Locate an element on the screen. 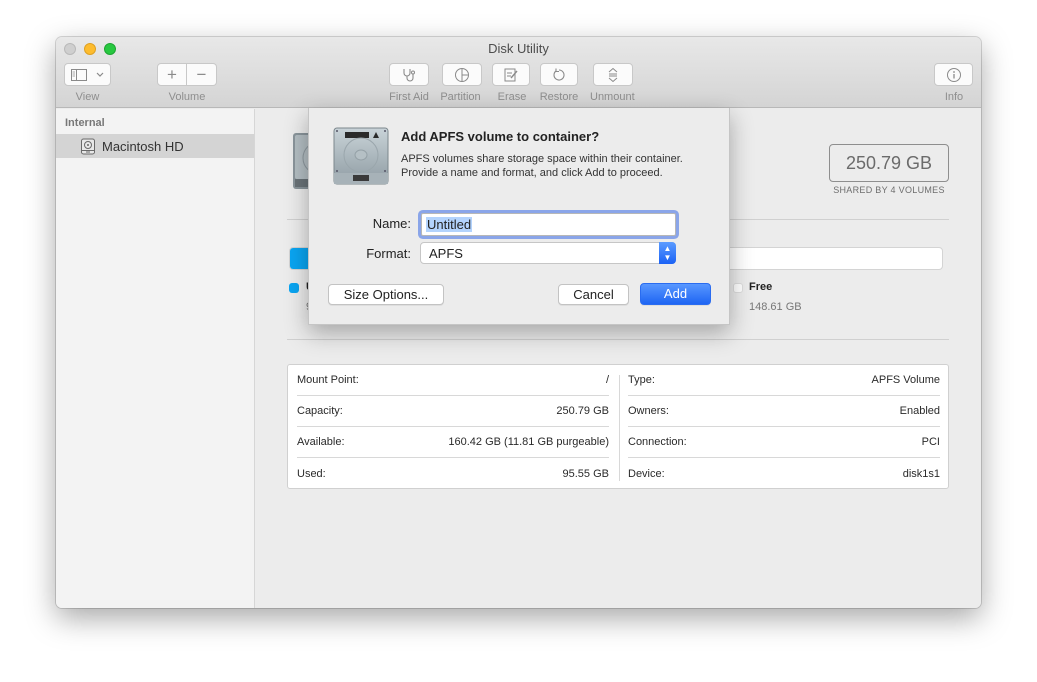 This screenshot has width=1037, height=682. info-value: Enabled is located at coordinates (919, 411).